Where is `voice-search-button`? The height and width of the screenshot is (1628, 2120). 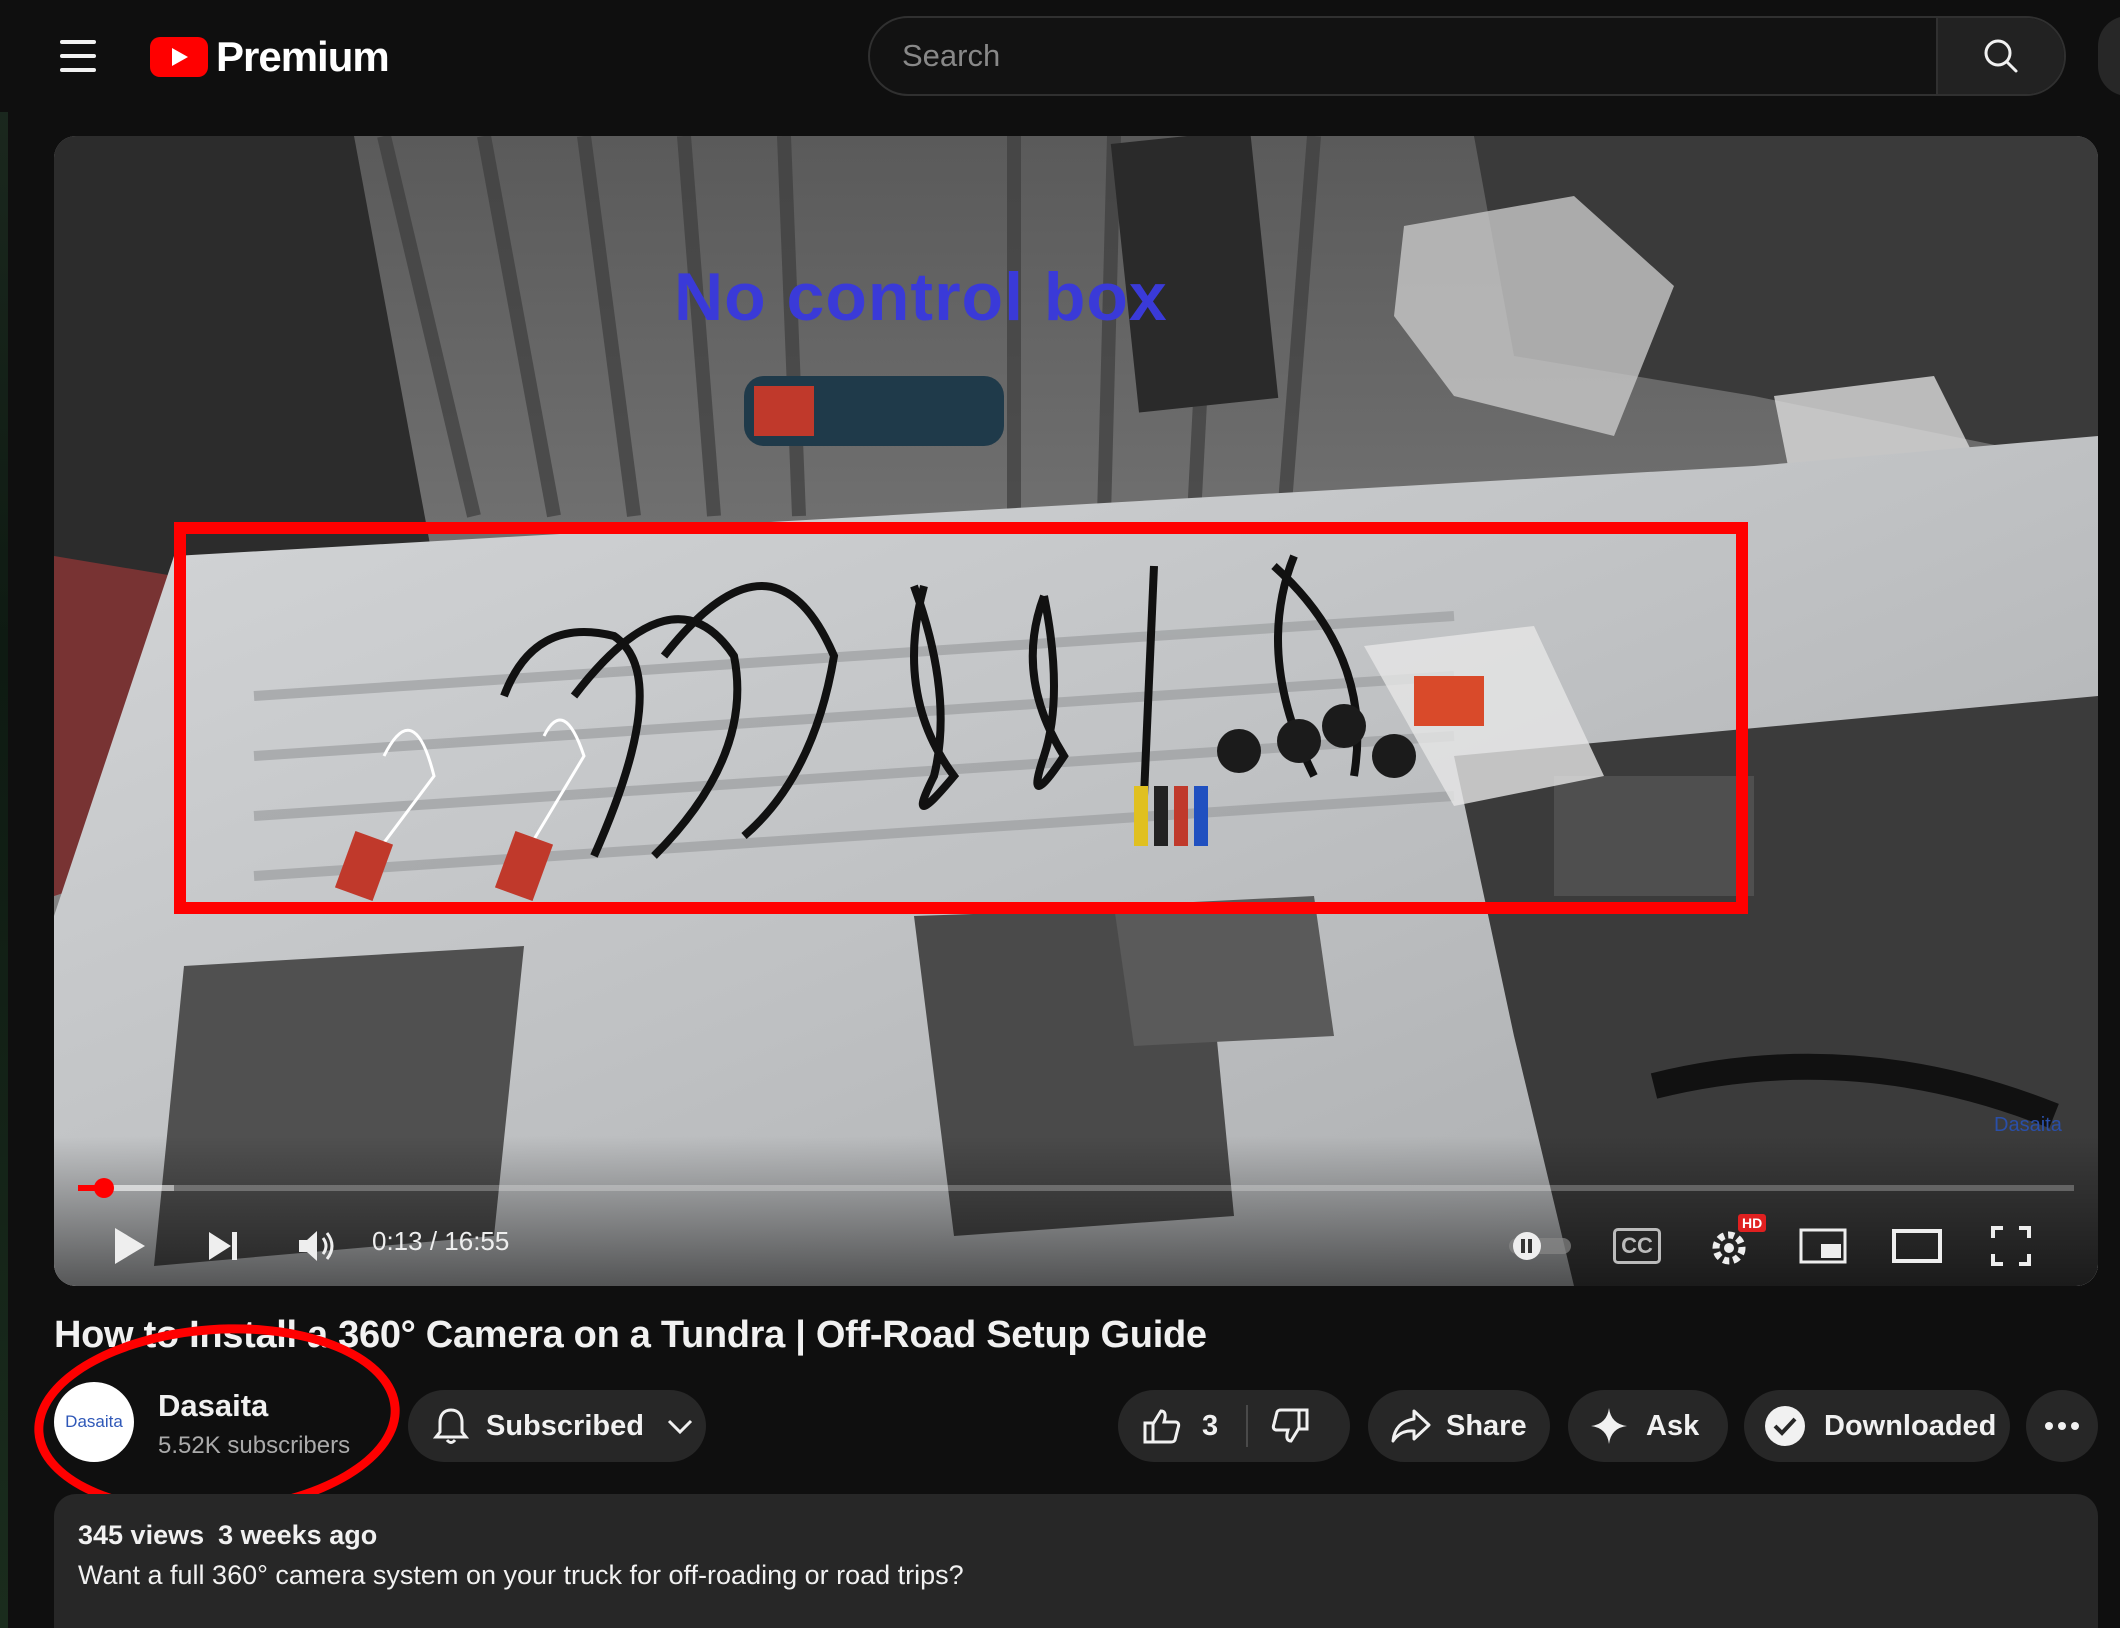 voice-search-button is located at coordinates (2109, 56).